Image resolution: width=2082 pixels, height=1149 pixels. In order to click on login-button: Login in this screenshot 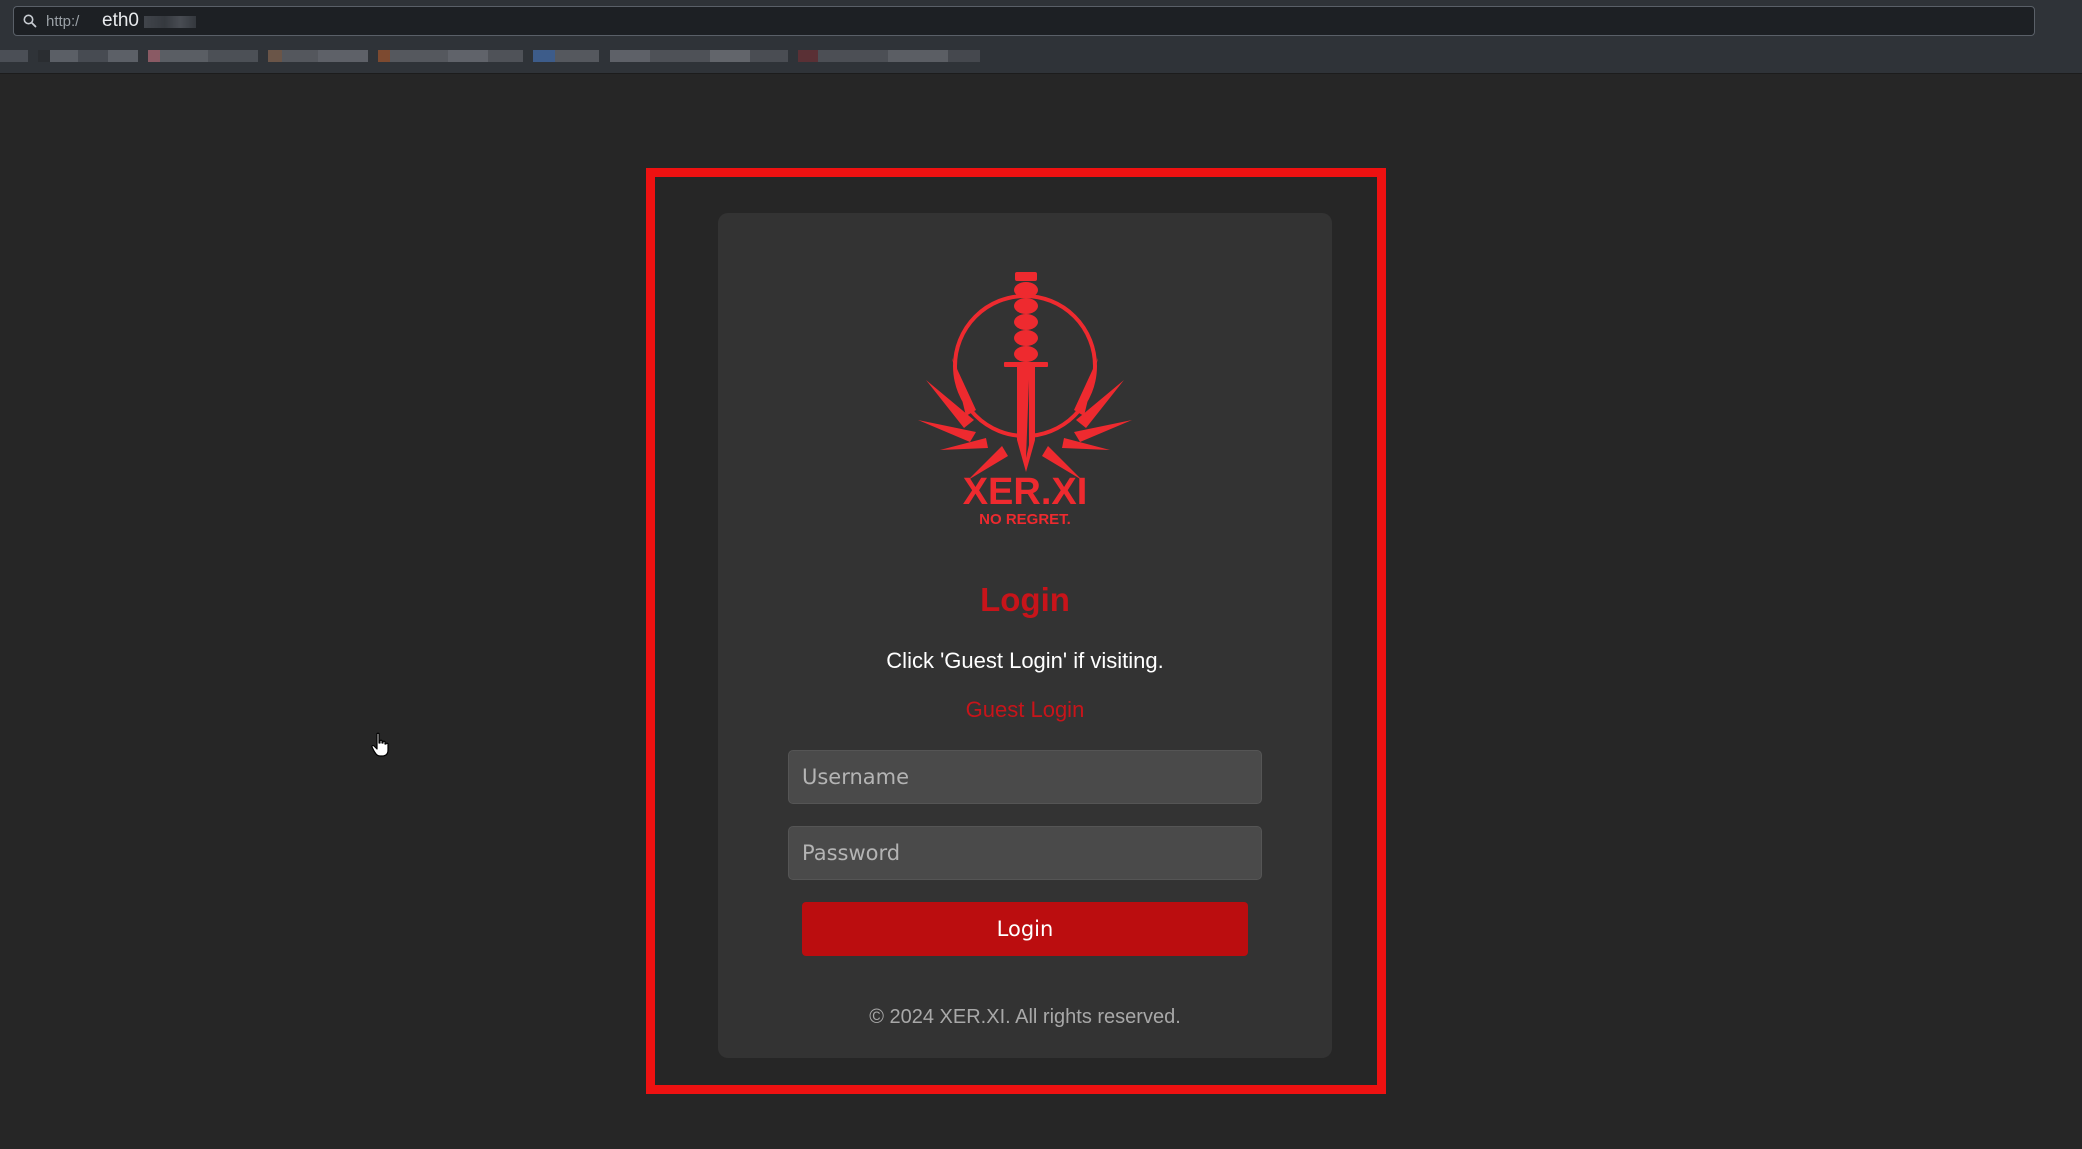, I will do `click(1025, 929)`.